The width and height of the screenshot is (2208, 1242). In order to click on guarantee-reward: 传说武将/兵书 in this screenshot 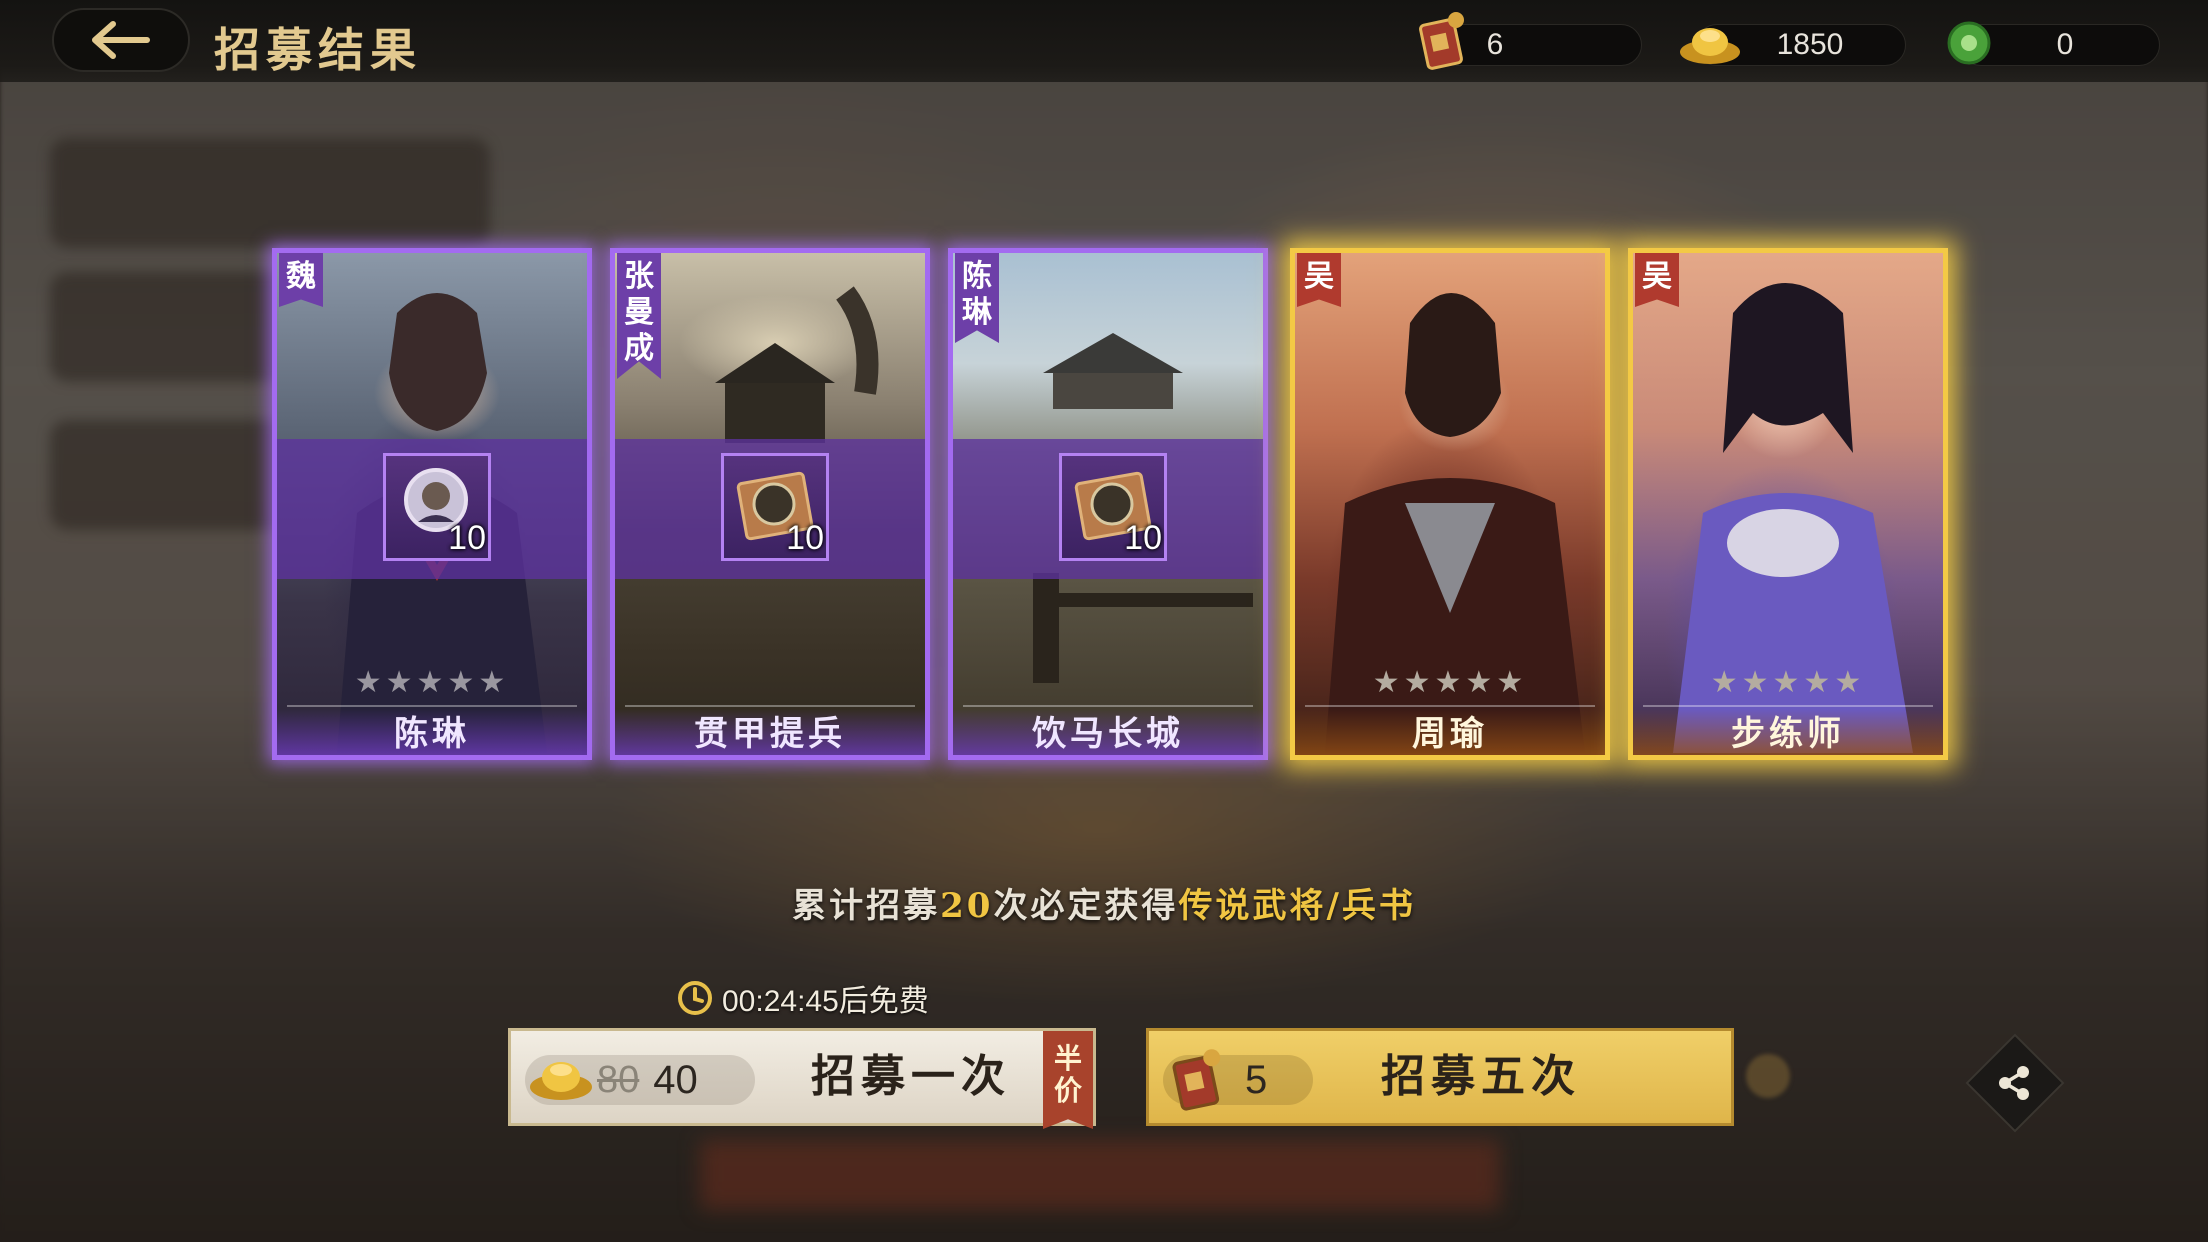, I will do `click(1297, 906)`.